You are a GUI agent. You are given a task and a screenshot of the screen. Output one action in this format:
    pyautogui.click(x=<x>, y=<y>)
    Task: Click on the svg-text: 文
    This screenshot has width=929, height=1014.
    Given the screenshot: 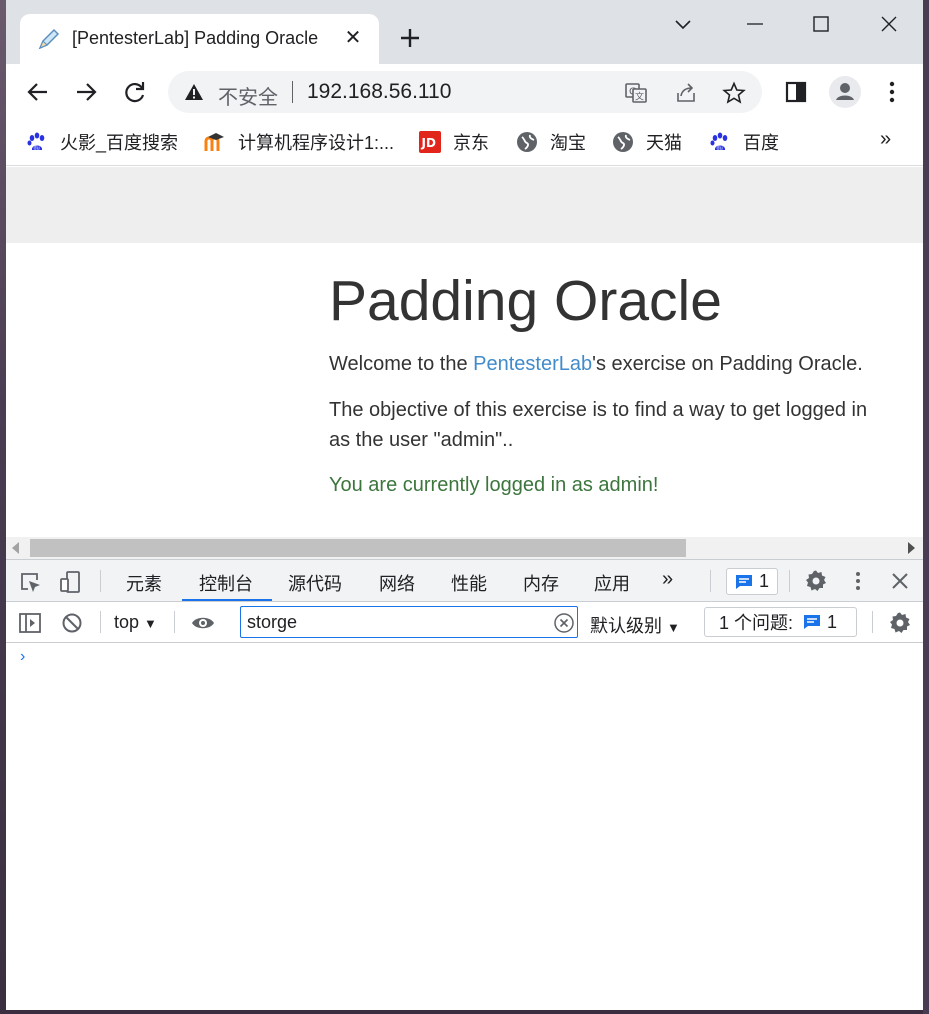 What is the action you would take?
    pyautogui.click(x=639, y=97)
    